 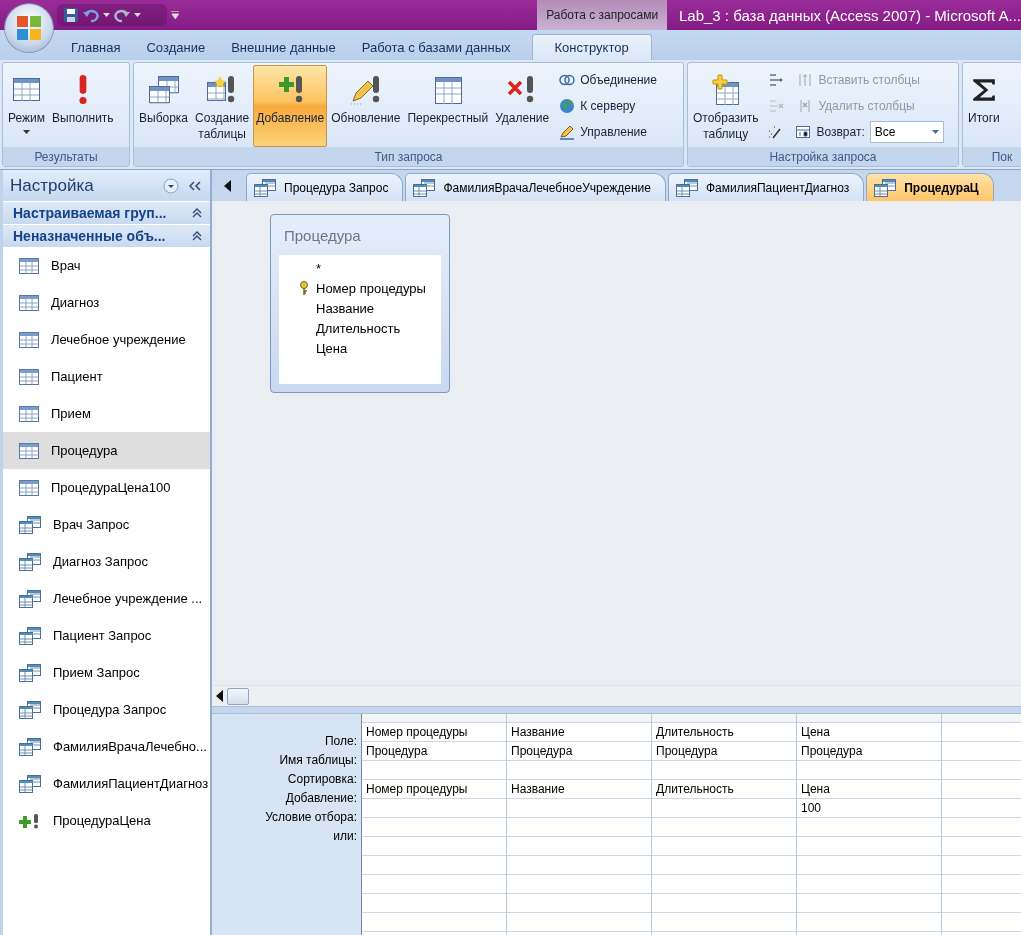 I want to click on ribbon-button: Объединение, so click(x=608, y=80).